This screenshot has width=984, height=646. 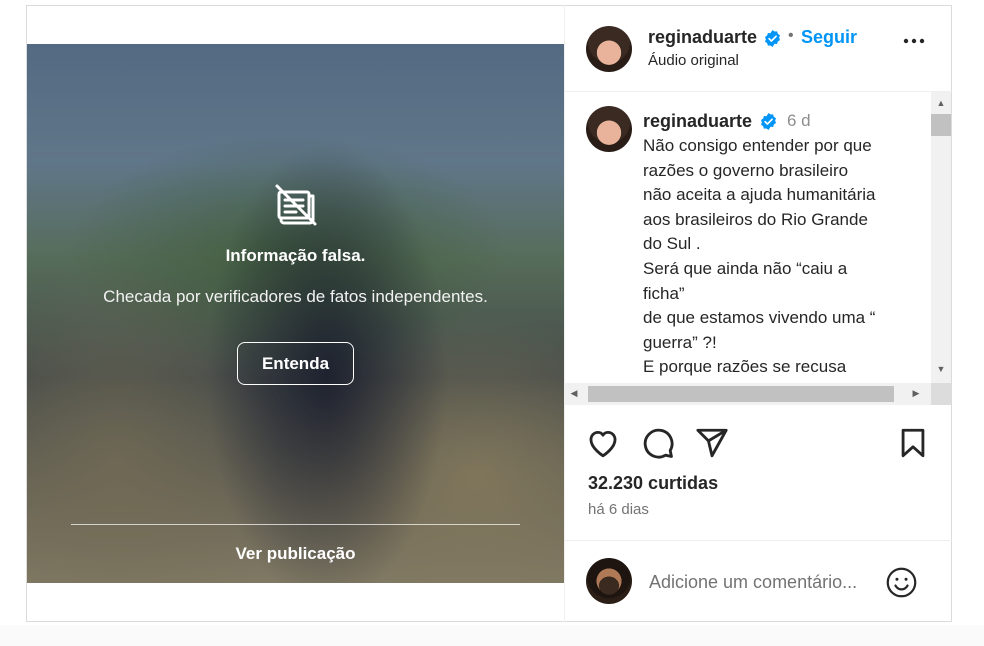 What do you see at coordinates (295, 524) in the screenshot?
I see `overlay-divider` at bounding box center [295, 524].